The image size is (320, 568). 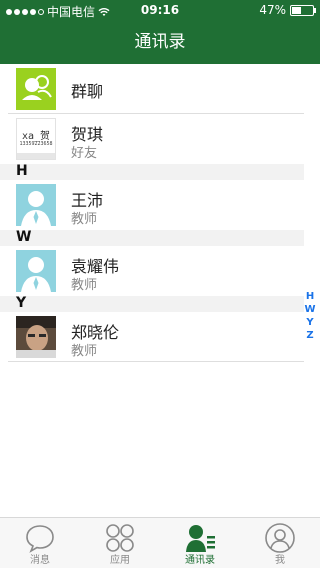 What do you see at coordinates (280, 538) in the screenshot?
I see `profile-icon` at bounding box center [280, 538].